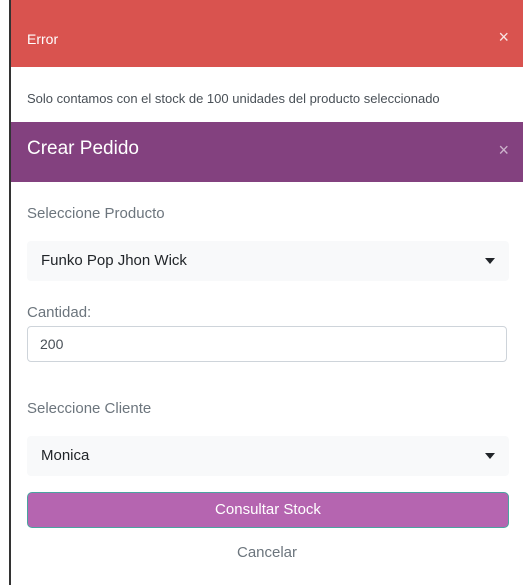 This screenshot has width=523, height=585. Describe the element at coordinates (114, 260) in the screenshot. I see `product-select-value: Funko Pop Jhon Wick` at that location.